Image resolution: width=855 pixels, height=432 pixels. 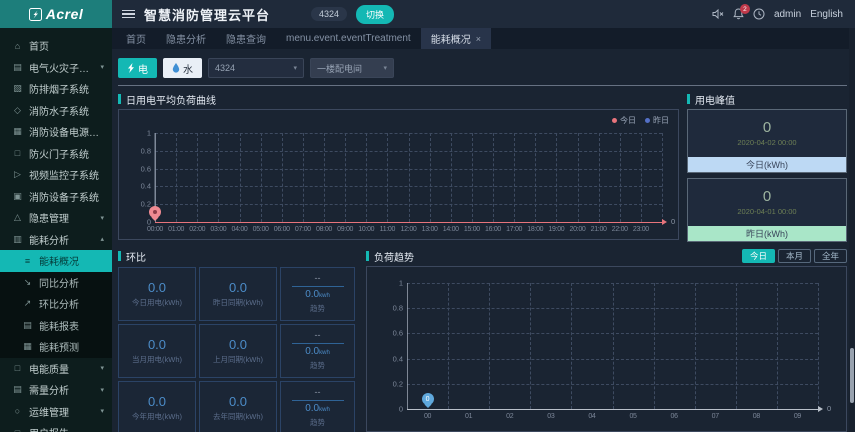 What do you see at coordinates (852, 230) in the screenshot?
I see `scrollbar-track` at bounding box center [852, 230].